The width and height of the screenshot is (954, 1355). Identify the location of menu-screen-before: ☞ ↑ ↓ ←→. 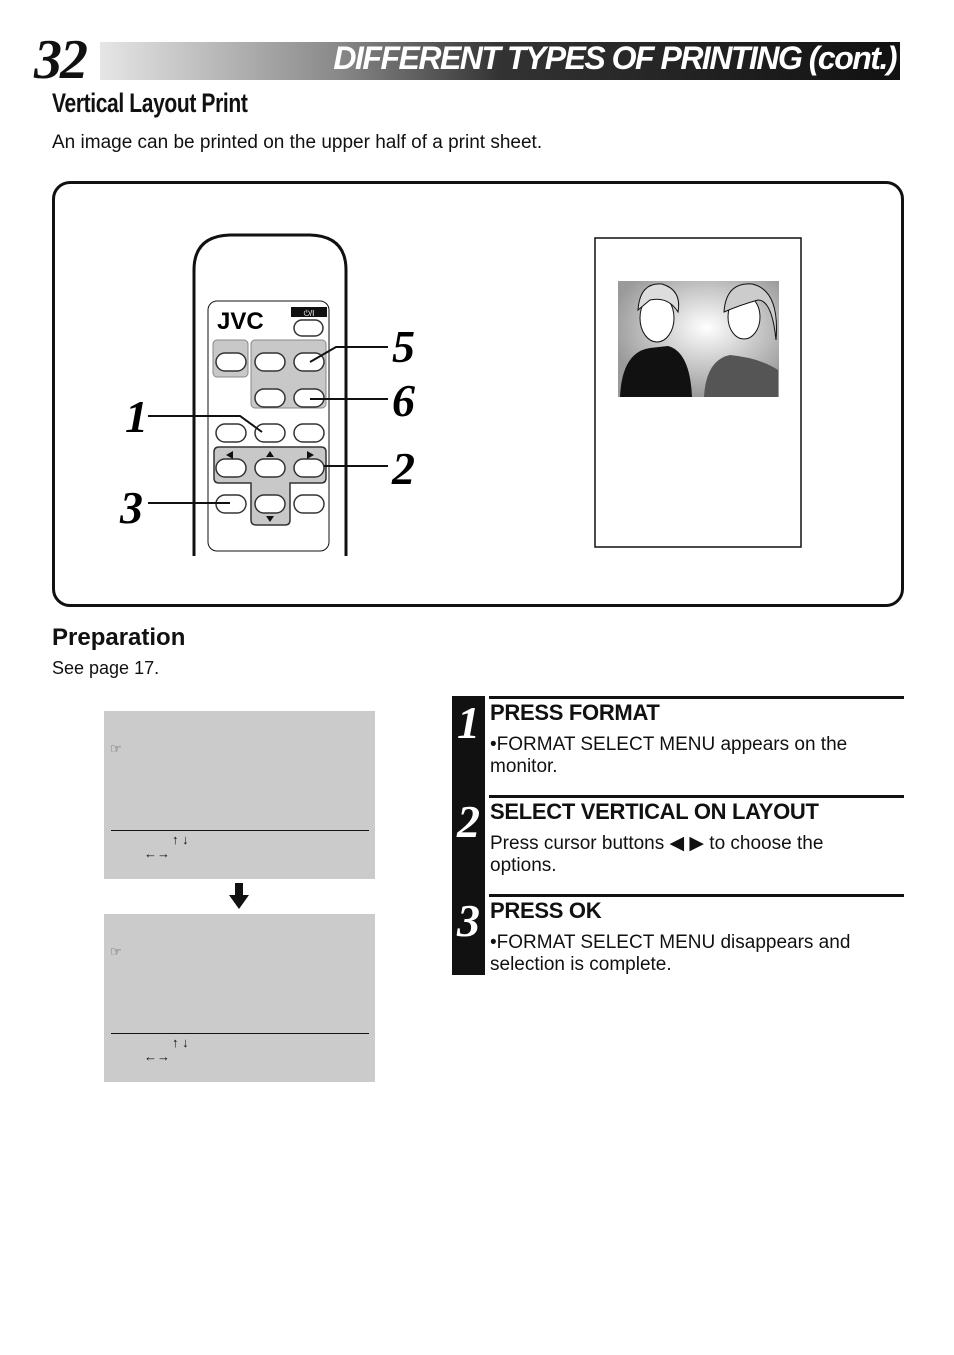
(239, 795).